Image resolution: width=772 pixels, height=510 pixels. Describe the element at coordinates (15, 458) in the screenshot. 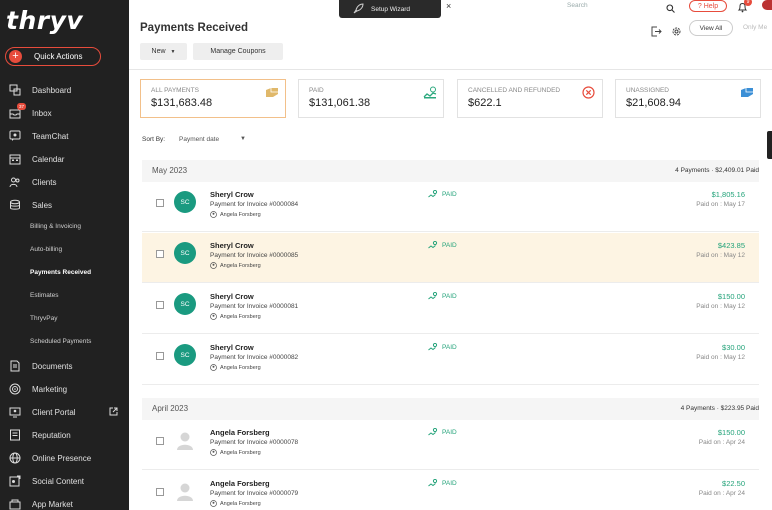

I see `online-presence-icon` at that location.